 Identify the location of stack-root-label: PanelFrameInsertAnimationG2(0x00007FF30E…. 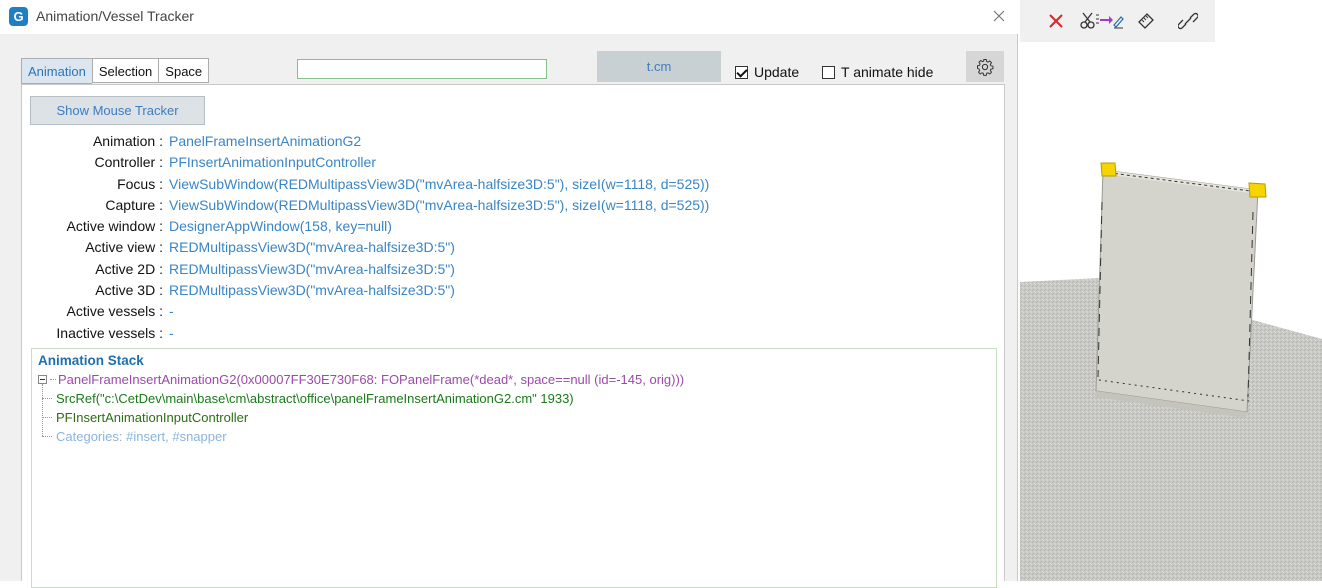
(371, 379).